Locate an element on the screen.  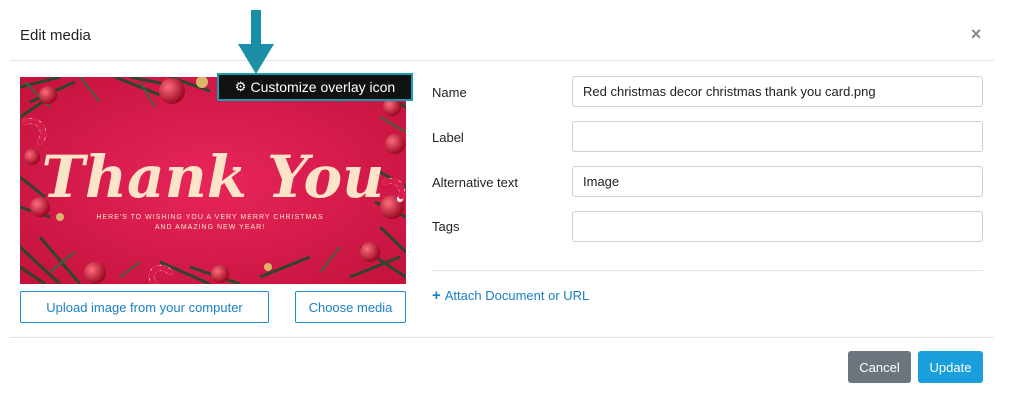
customize-overlay-label: Customize overlay icon is located at coordinates (323, 87).